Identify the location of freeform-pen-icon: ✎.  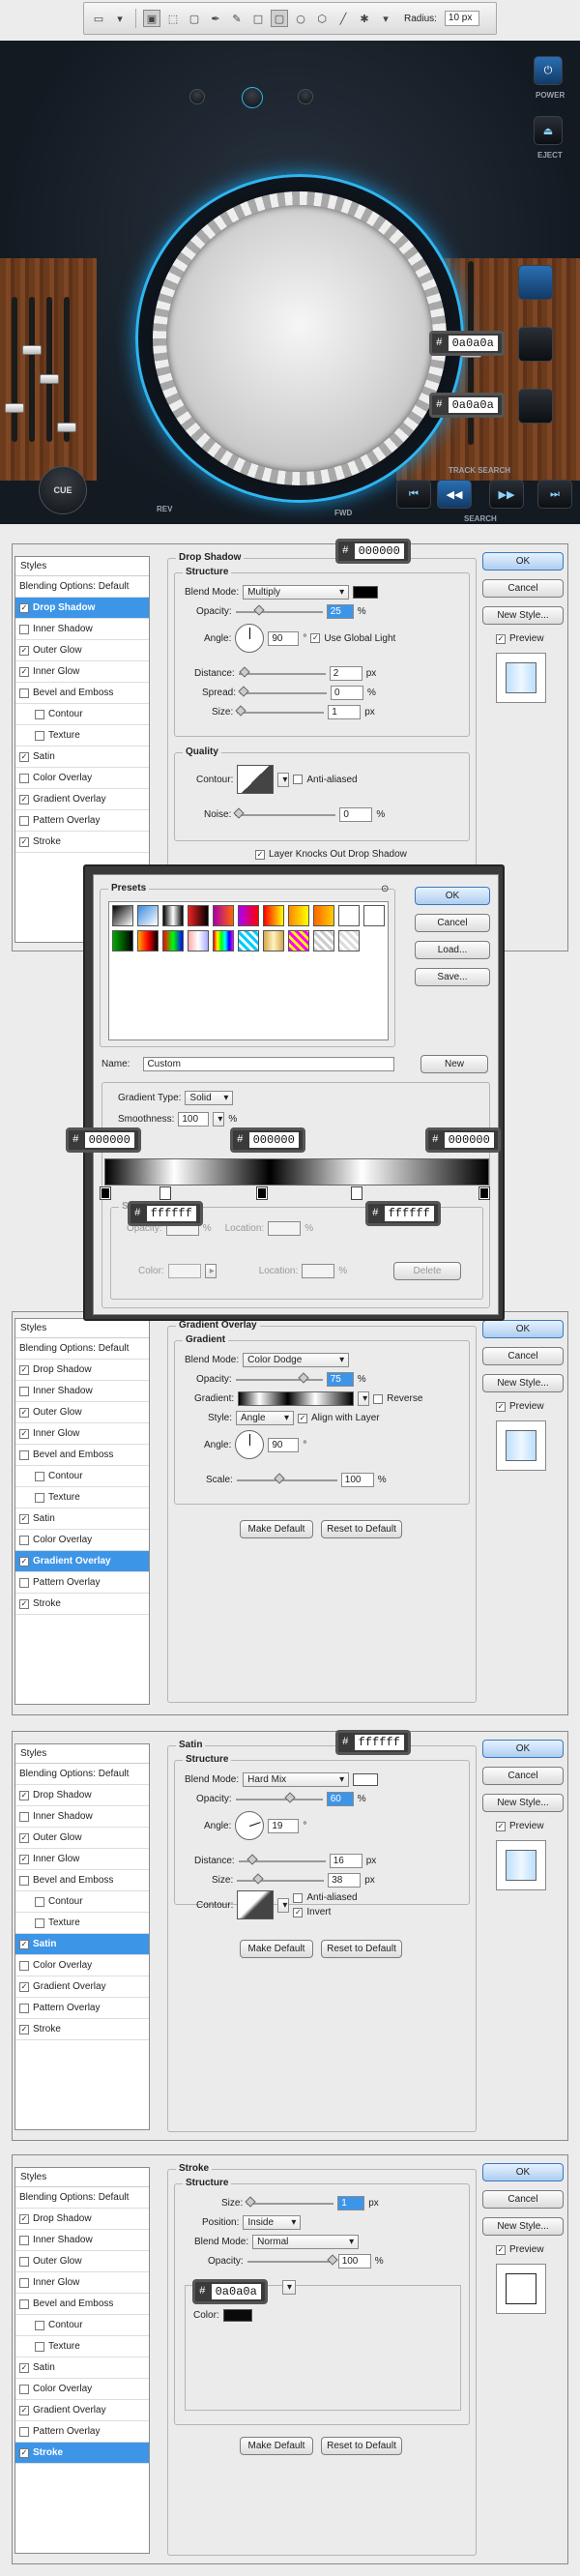
(237, 18).